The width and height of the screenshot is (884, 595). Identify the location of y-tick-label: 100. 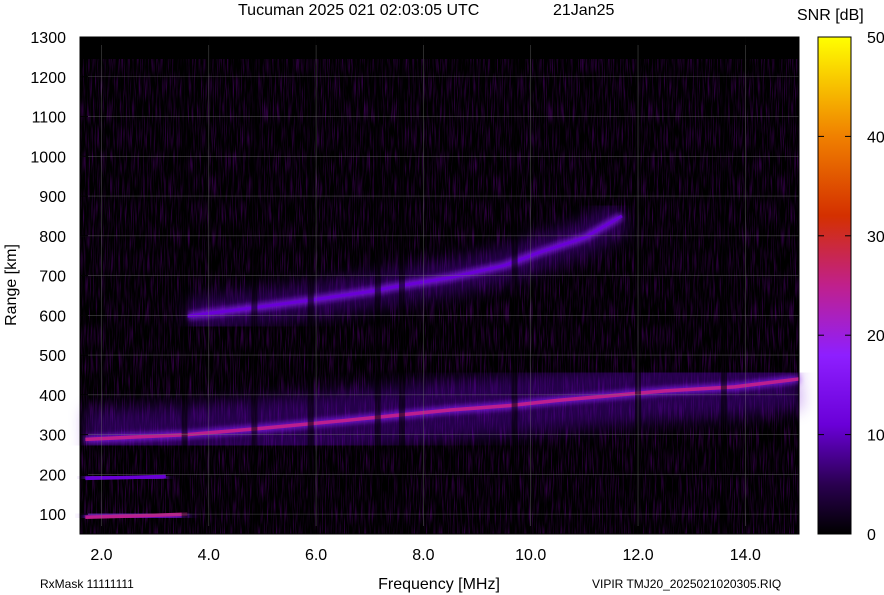
(52, 515).